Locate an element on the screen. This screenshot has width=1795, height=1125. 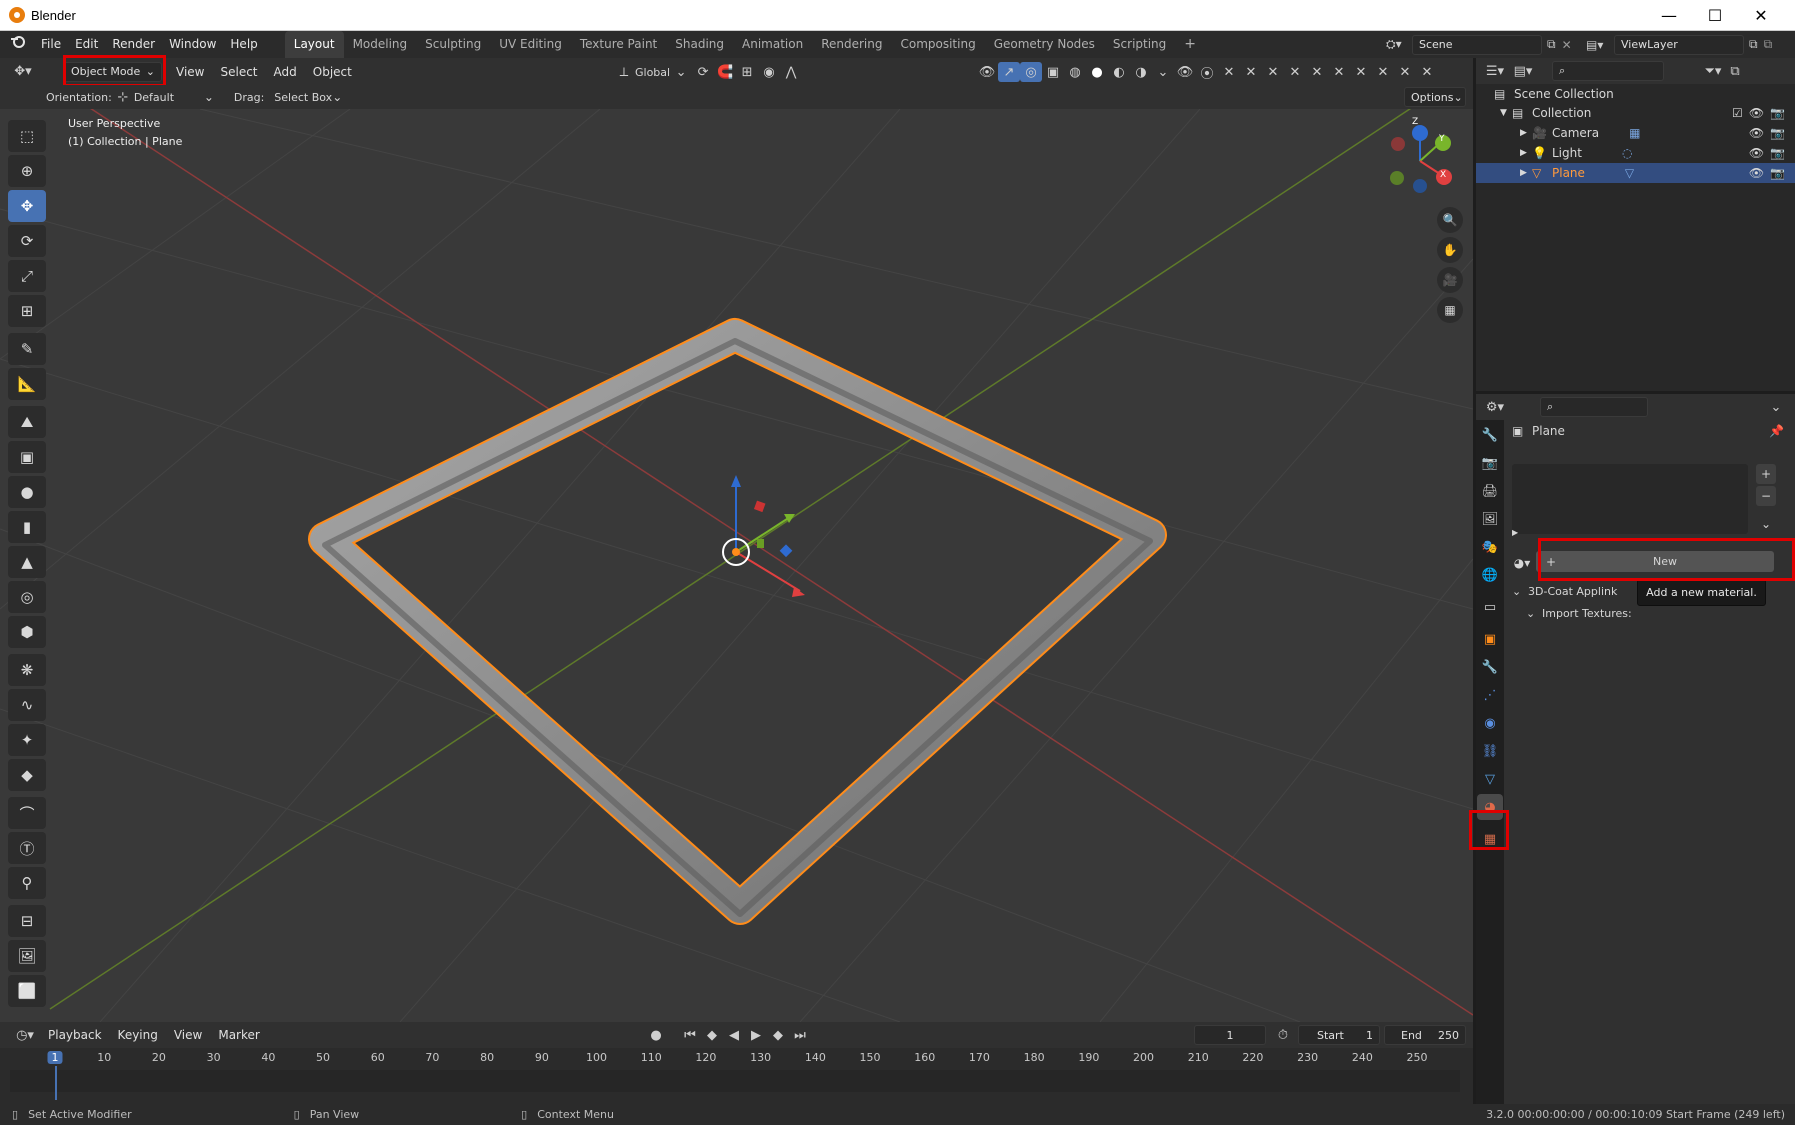
expand-arrow-icon: ▼ is located at coordinates (1506, 113).